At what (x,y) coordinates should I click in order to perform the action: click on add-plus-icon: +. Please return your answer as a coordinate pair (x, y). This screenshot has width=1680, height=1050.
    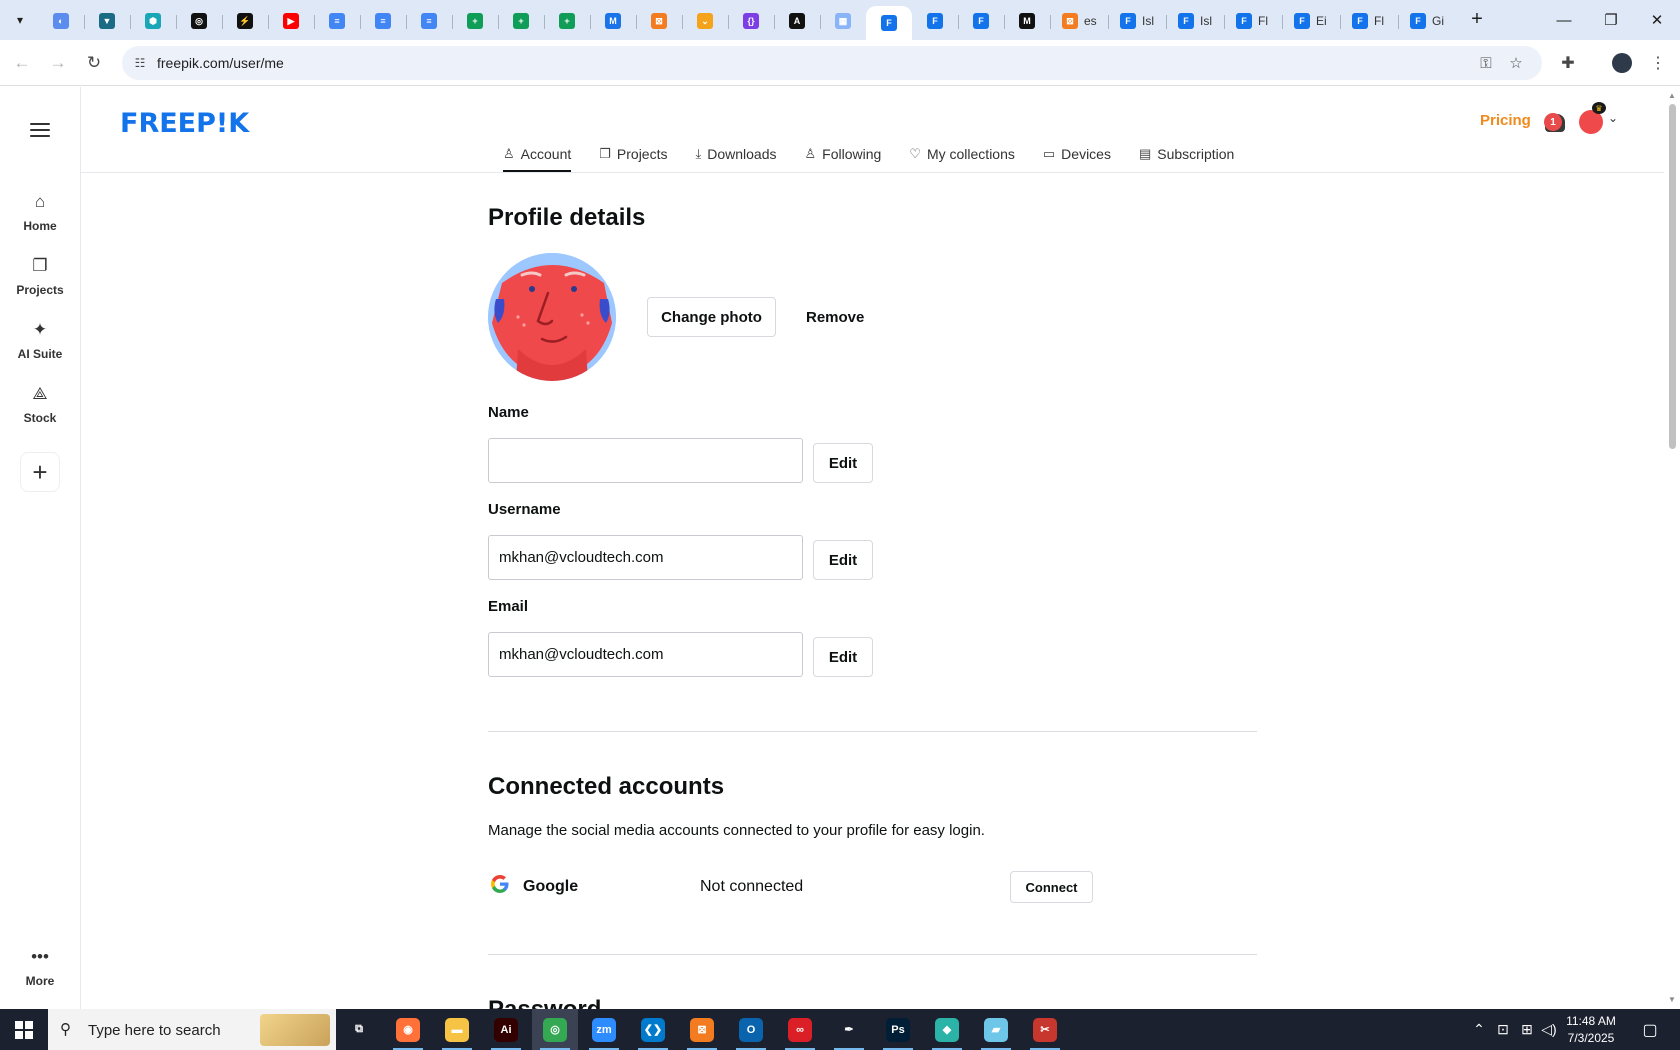
    Looking at the image, I should click on (40, 472).